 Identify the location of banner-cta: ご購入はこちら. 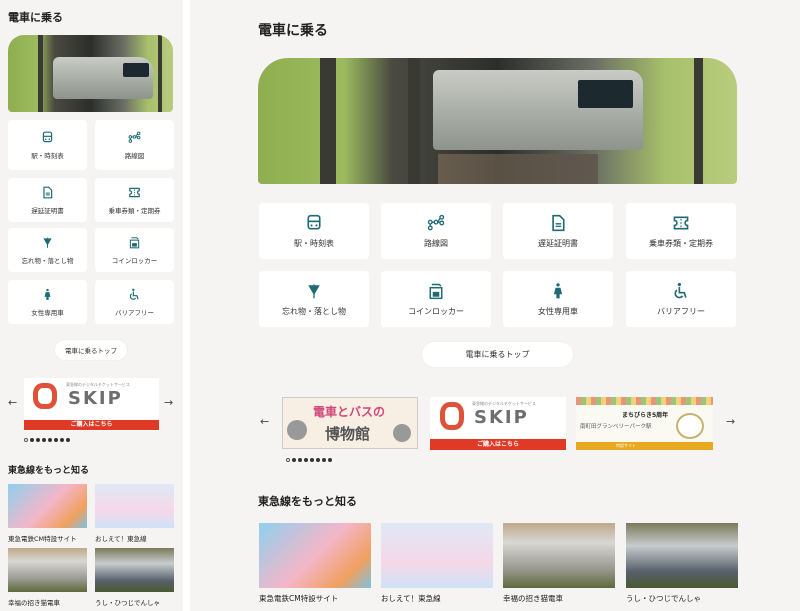
(498, 444).